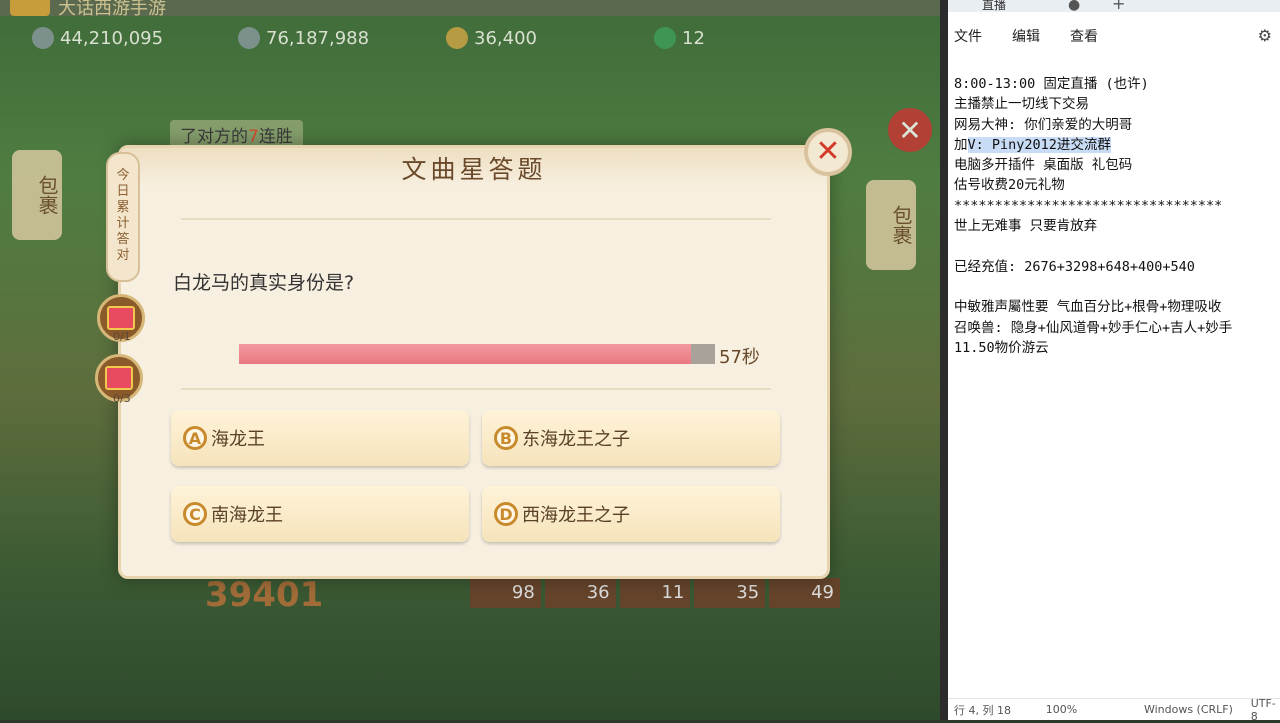  I want to click on timer-bar, so click(477, 354).